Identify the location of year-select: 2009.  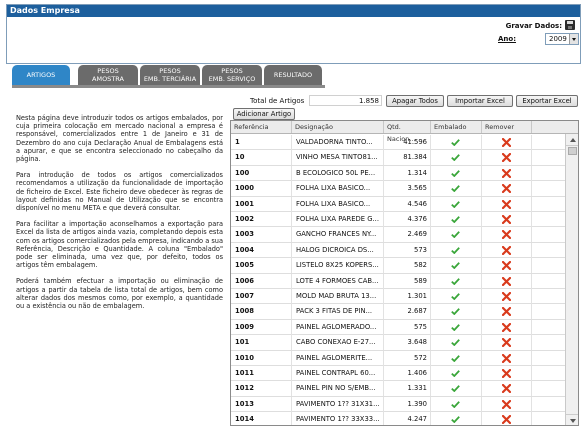
(562, 39).